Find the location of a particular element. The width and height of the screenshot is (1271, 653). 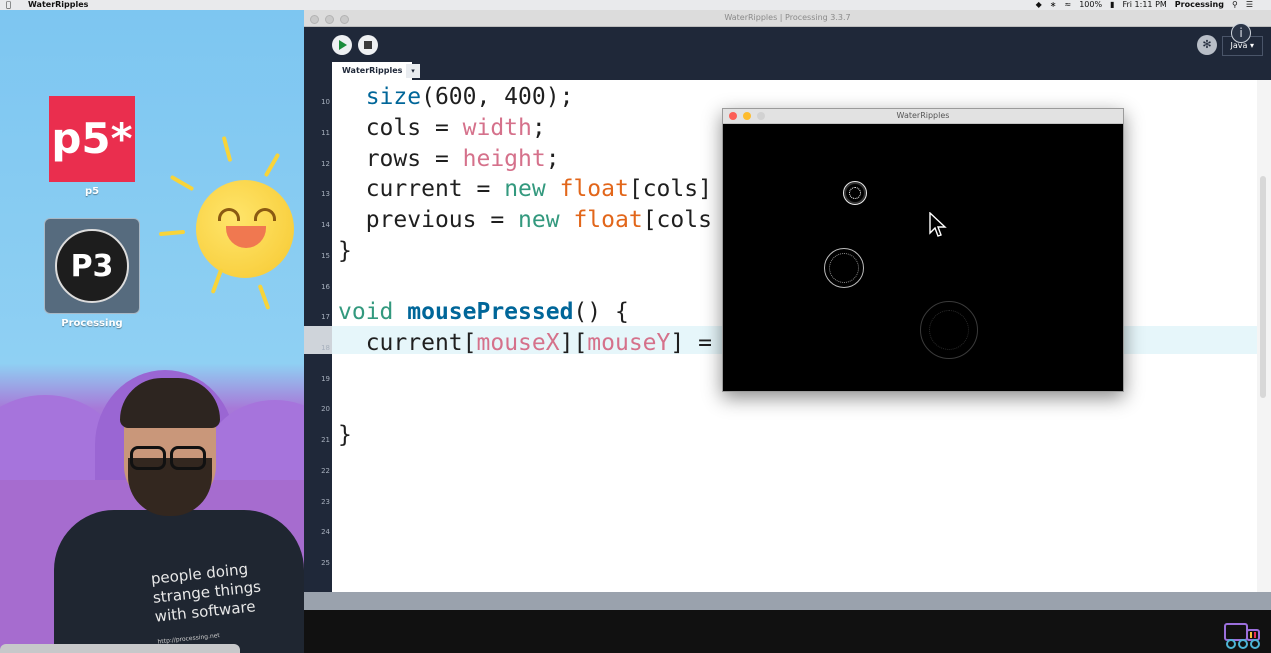

line-number: 23 is located at coordinates (325, 502).